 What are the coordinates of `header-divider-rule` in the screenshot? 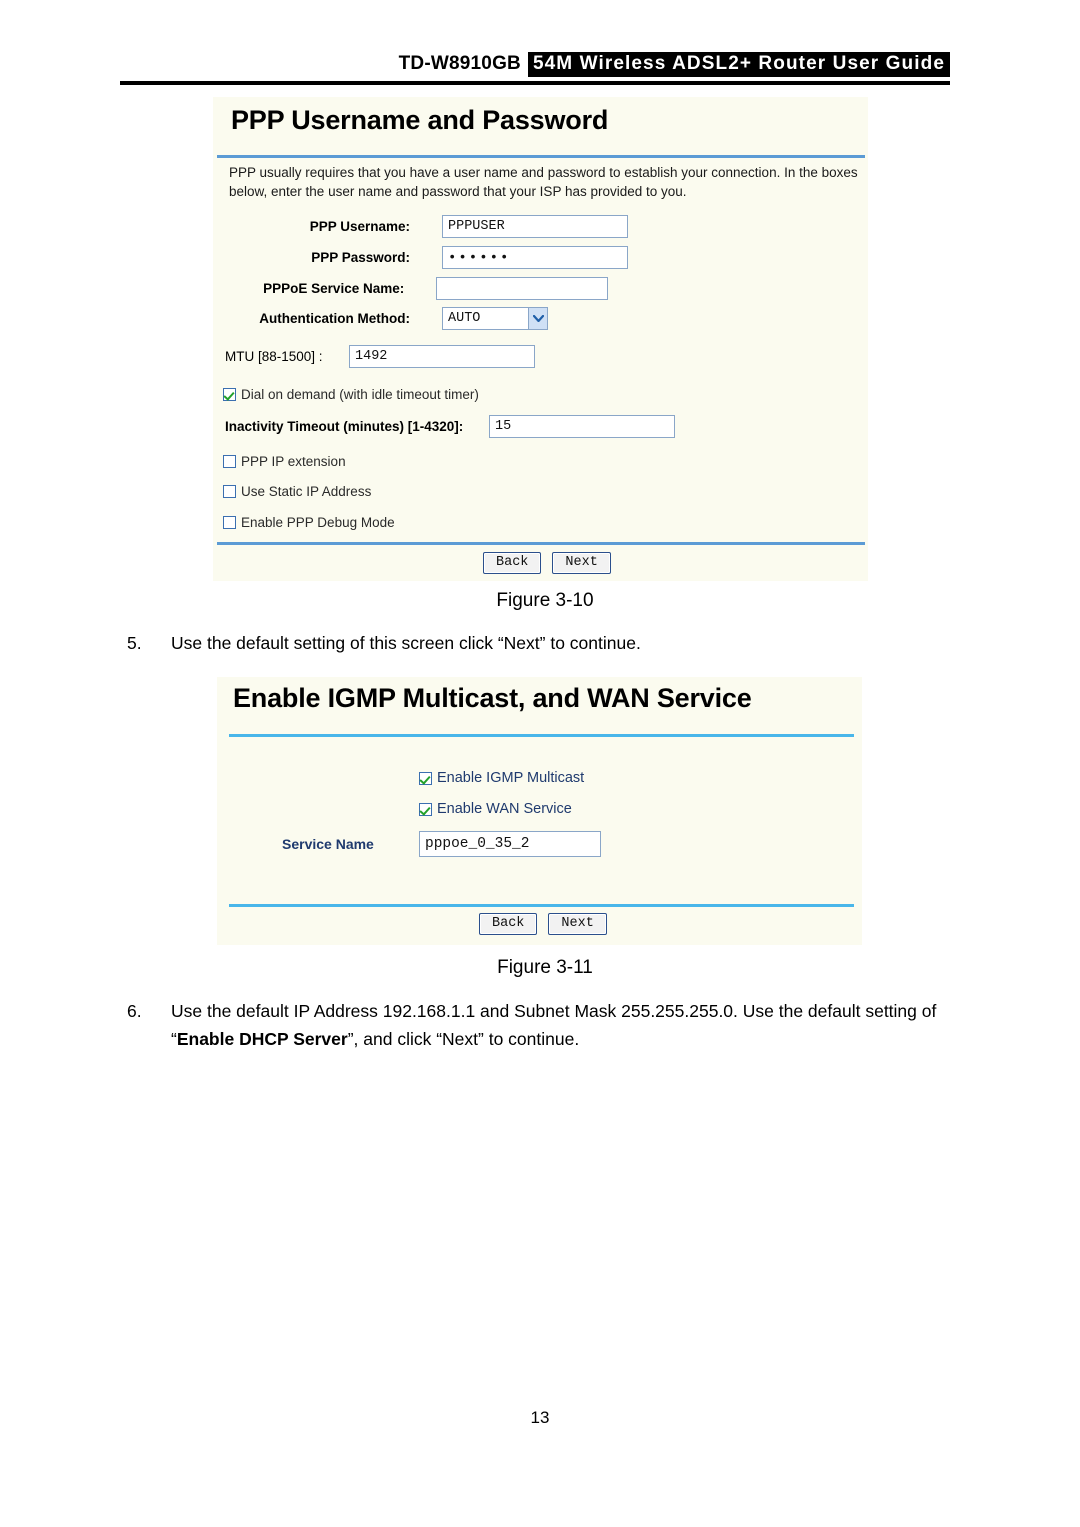 It's located at (535, 83).